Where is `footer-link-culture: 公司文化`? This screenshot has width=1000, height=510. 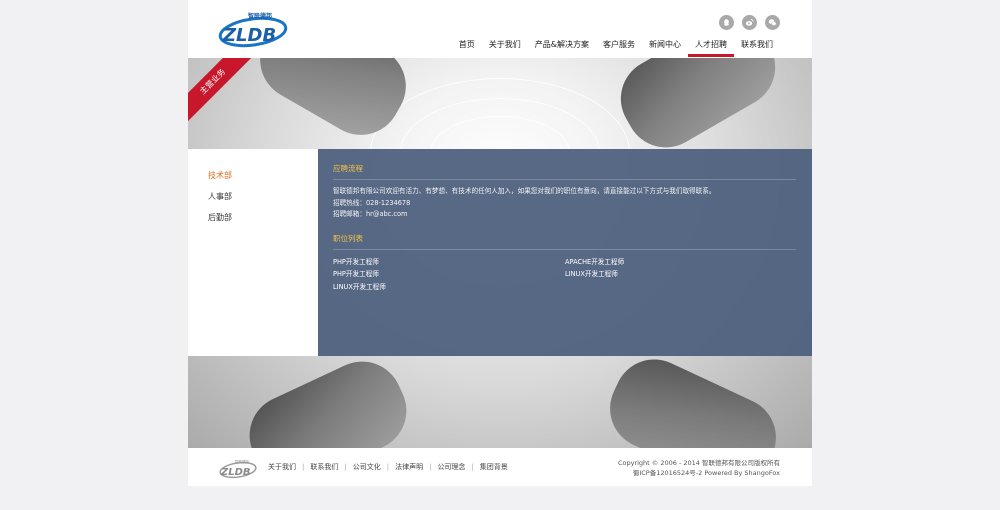
footer-link-culture: 公司文化 is located at coordinates (367, 467).